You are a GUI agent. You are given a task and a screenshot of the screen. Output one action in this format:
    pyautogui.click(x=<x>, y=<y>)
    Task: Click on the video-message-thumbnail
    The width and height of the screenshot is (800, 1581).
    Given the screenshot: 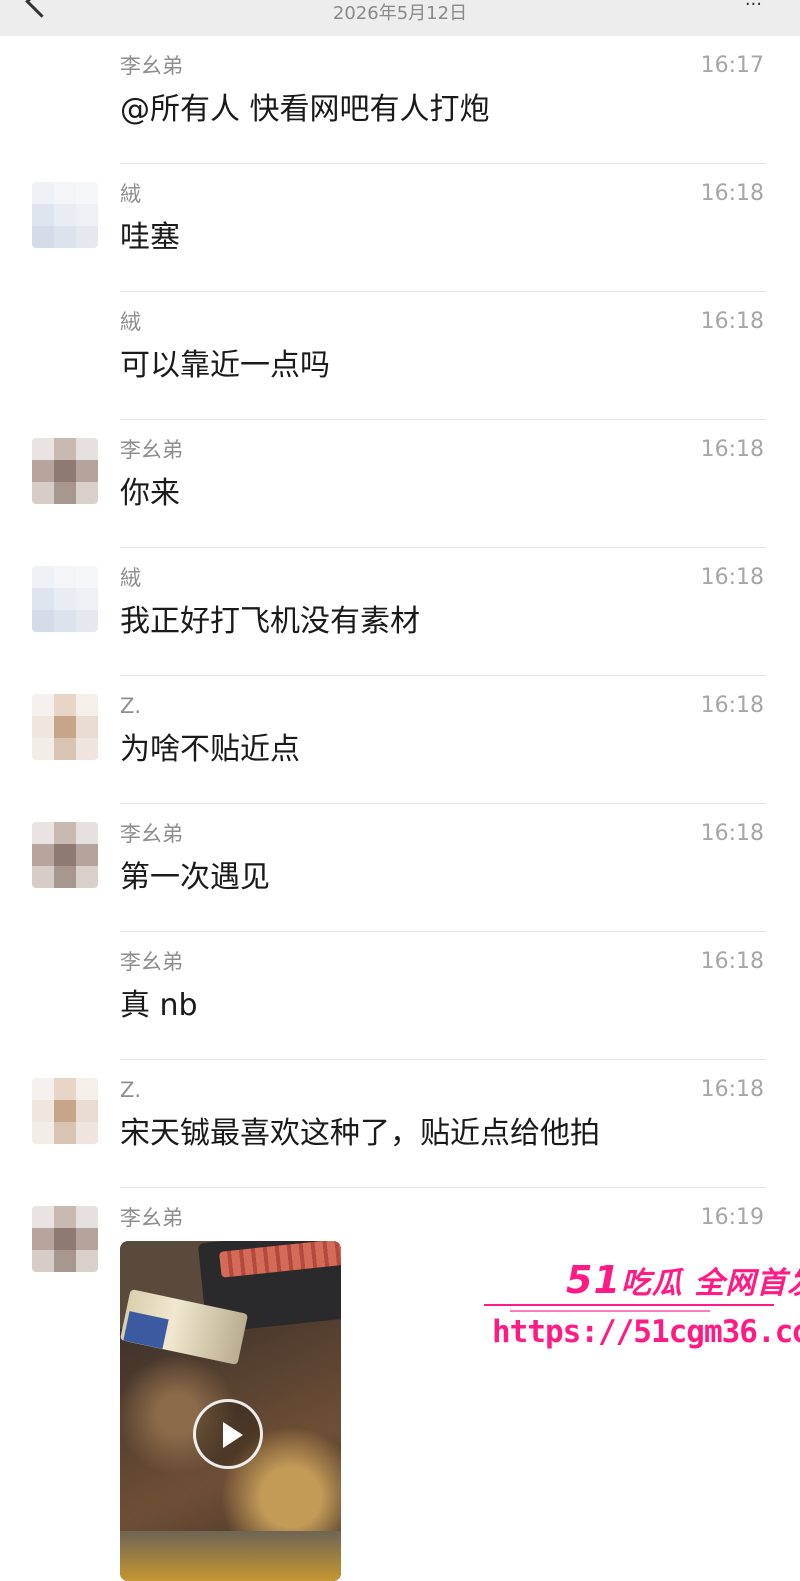 What is the action you would take?
    pyautogui.click(x=230, y=1411)
    